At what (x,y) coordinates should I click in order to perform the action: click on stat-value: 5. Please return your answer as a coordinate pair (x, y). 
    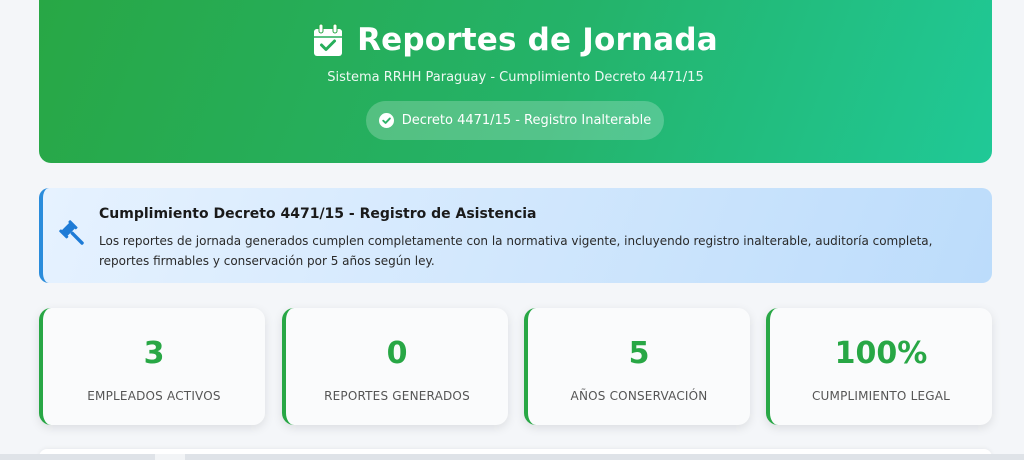
    Looking at the image, I should click on (639, 353).